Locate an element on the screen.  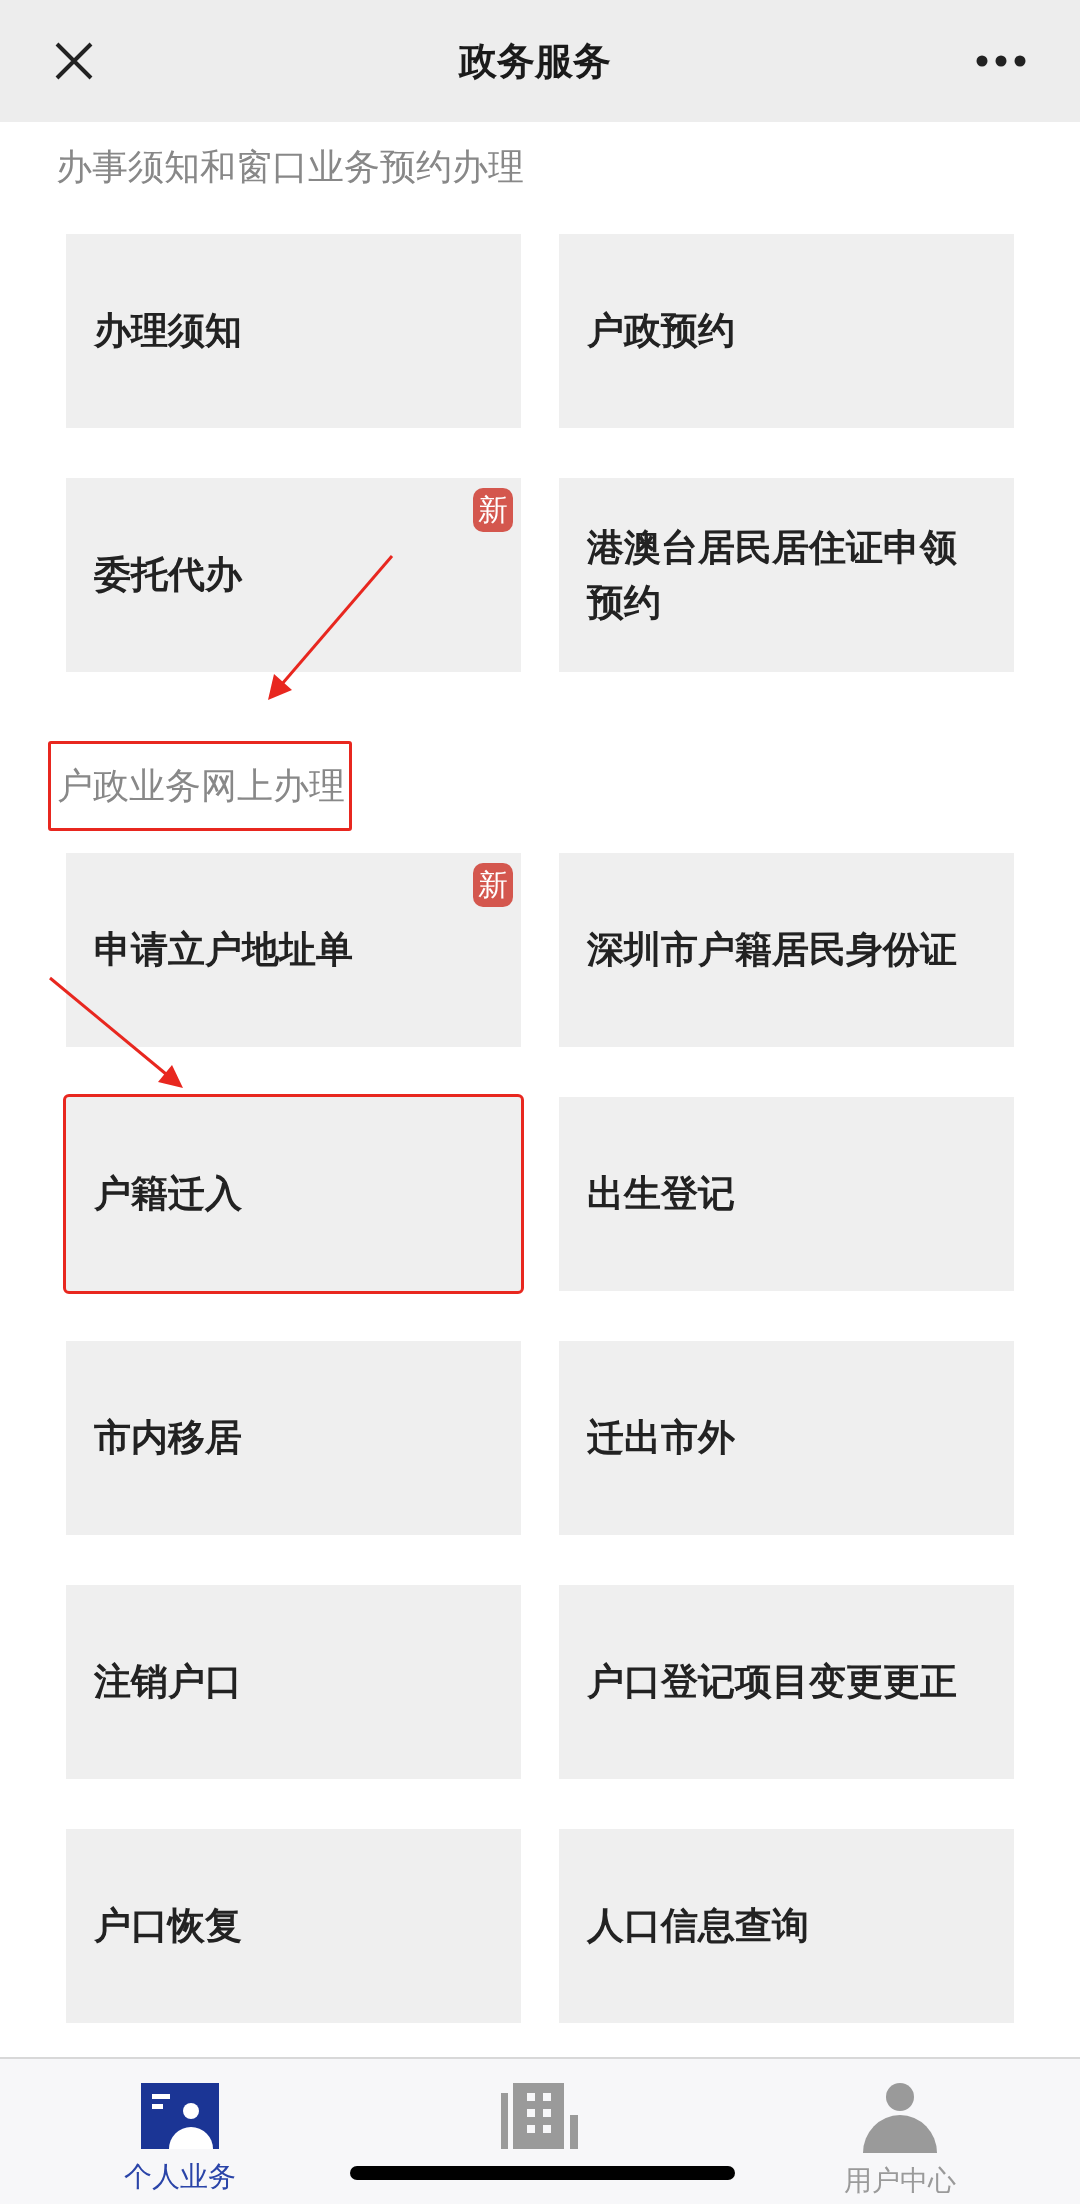
close-icon is located at coordinates (74, 61).